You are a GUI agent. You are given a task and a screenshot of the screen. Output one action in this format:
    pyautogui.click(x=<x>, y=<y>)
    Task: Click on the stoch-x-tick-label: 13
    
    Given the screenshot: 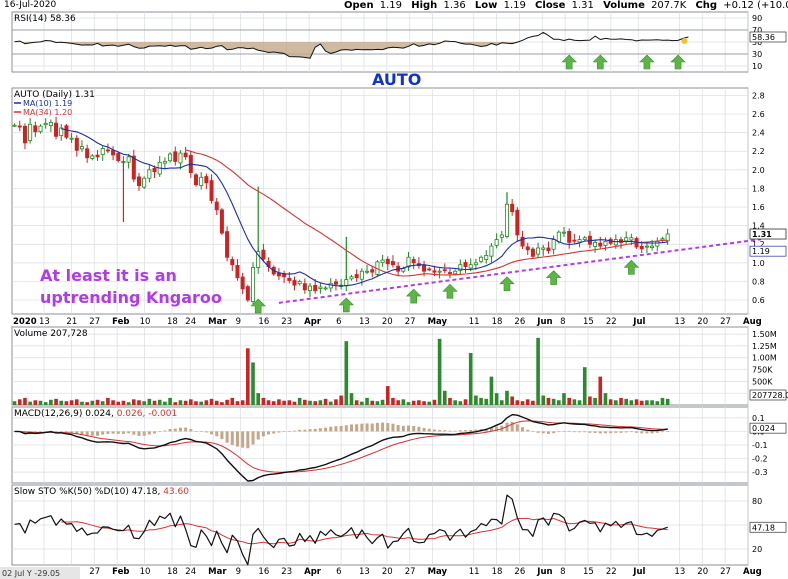 What is the action you would take?
    pyautogui.click(x=679, y=572)
    